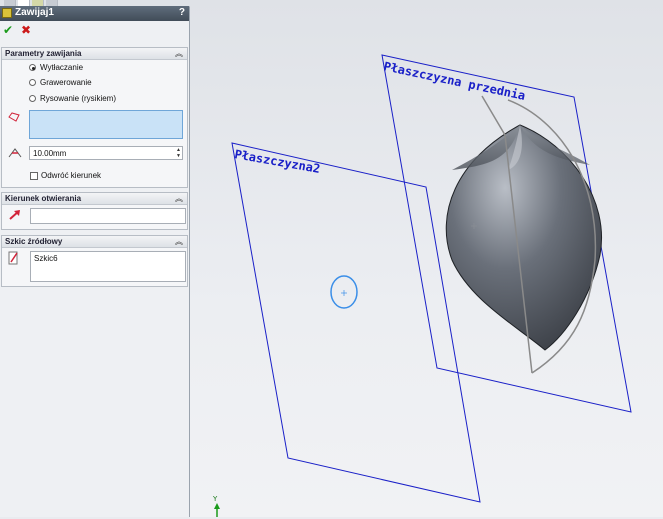 This screenshot has width=663, height=519. Describe the element at coordinates (78, 98) in the screenshot. I see `radio-label: Rysowanie (rysikiem)` at that location.